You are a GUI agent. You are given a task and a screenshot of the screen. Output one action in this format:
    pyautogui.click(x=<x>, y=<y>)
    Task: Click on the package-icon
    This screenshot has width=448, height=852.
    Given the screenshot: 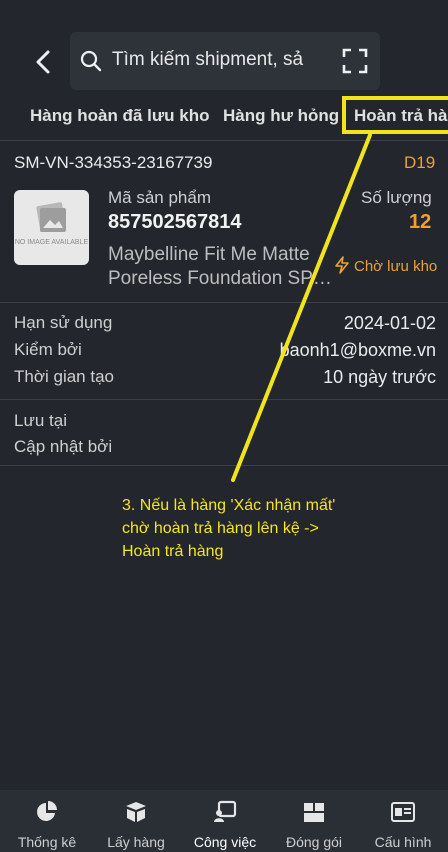 What is the action you would take?
    pyautogui.click(x=314, y=812)
    